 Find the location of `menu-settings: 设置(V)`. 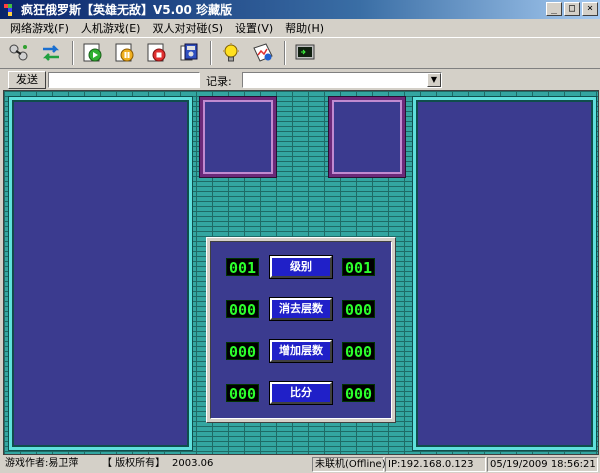

menu-settings: 设置(V) is located at coordinates (254, 28).